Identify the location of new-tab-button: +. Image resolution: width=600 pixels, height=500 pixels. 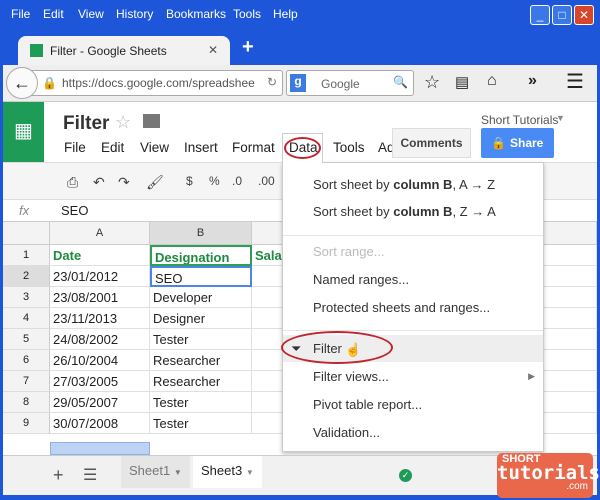
(248, 47).